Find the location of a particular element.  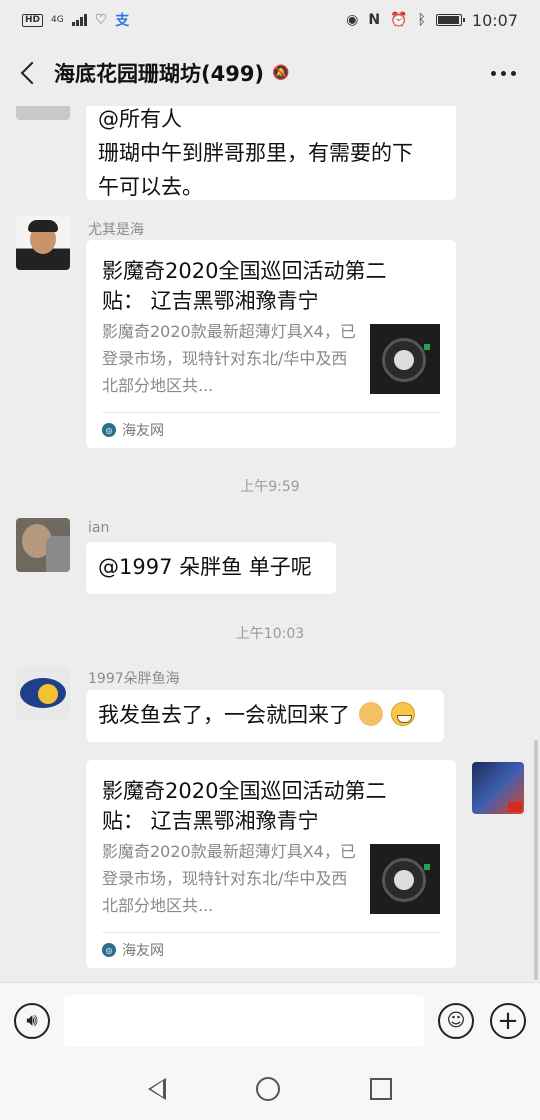

hd-badge: HD is located at coordinates (33, 20).